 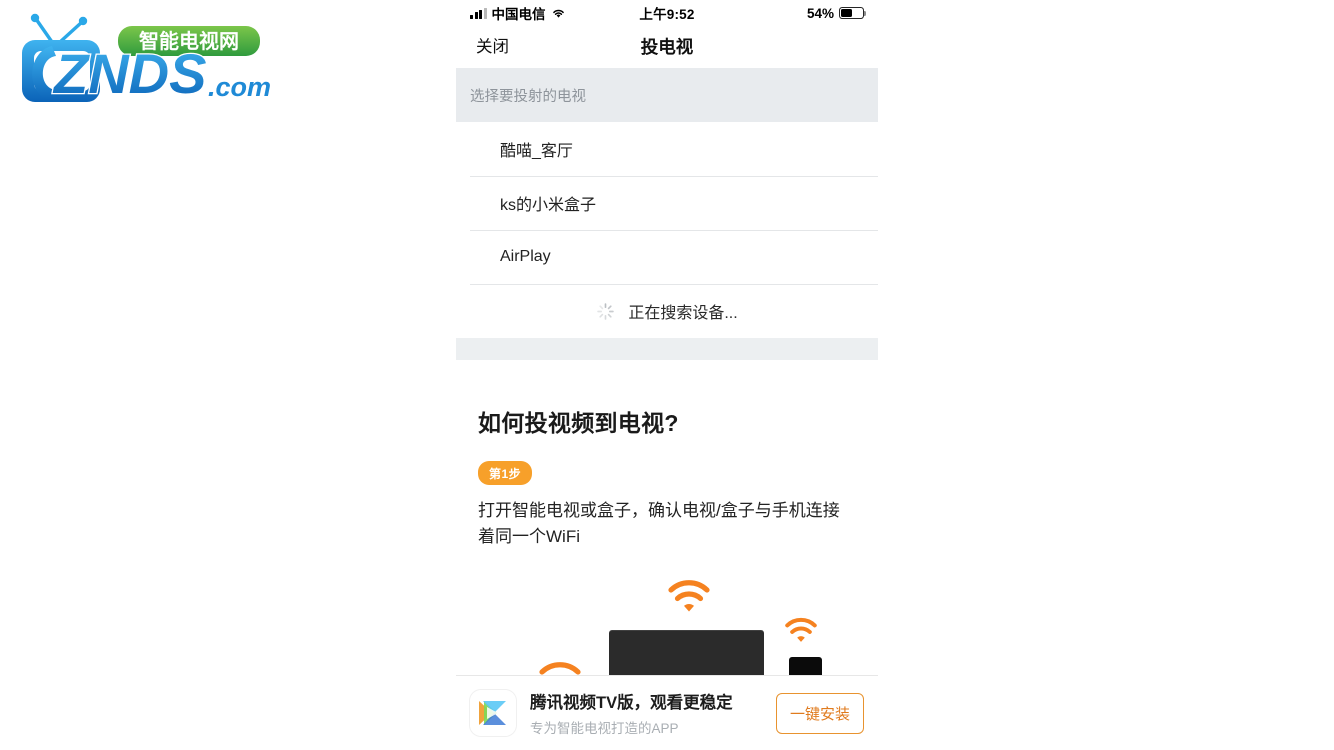 I want to click on ad-title: 腾讯视频TV版，观看更稳定, so click(x=631, y=703).